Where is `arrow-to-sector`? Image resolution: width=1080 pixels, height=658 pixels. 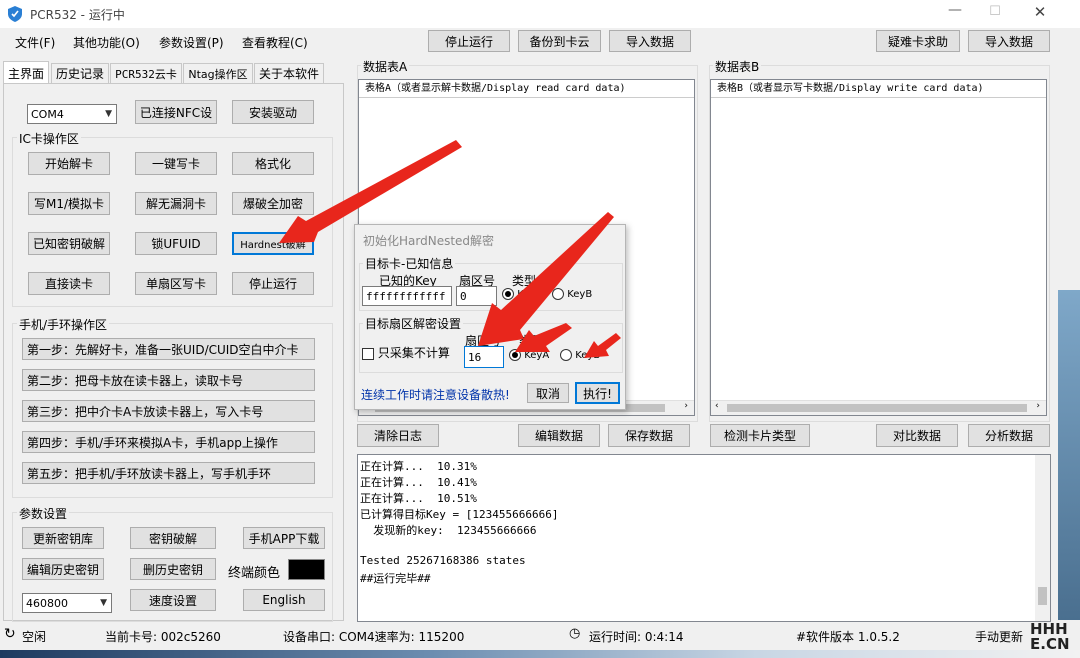 arrow-to-sector is located at coordinates (546, 279).